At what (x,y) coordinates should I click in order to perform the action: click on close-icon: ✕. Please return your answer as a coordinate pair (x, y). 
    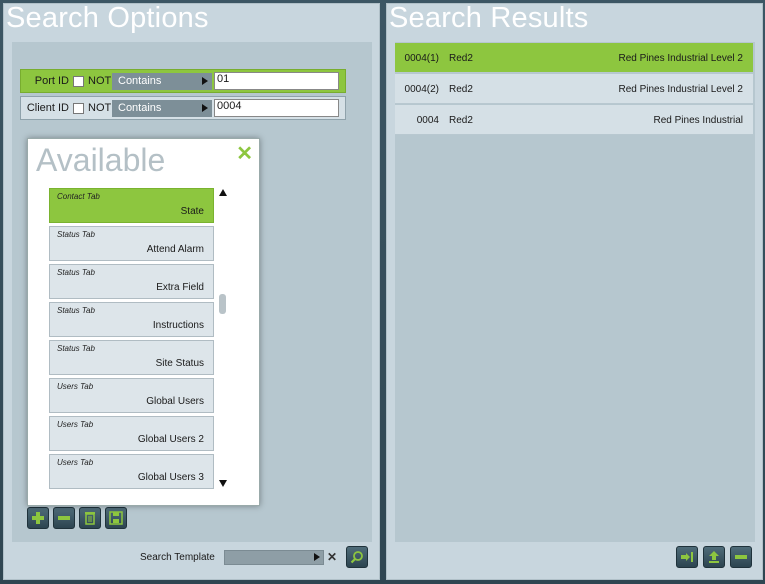
    Looking at the image, I should click on (244, 153).